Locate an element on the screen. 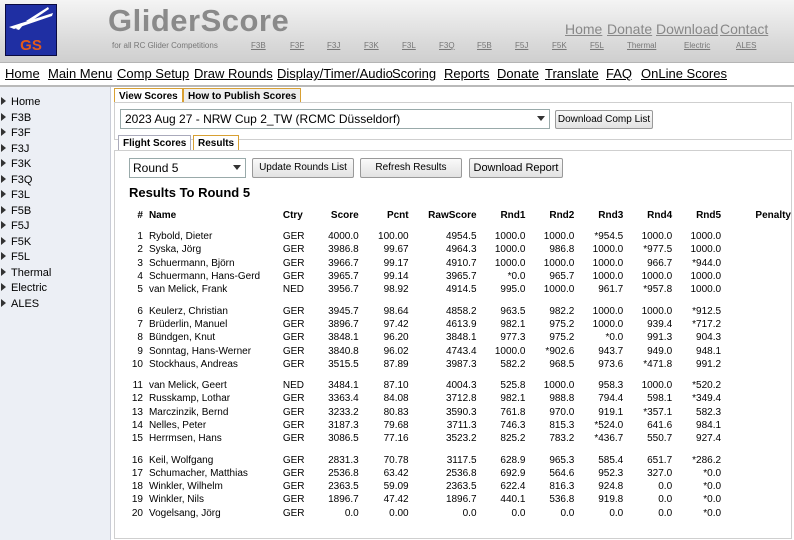 The height and width of the screenshot is (540, 794). table-cell: Nelles, Peter is located at coordinates (177, 425).